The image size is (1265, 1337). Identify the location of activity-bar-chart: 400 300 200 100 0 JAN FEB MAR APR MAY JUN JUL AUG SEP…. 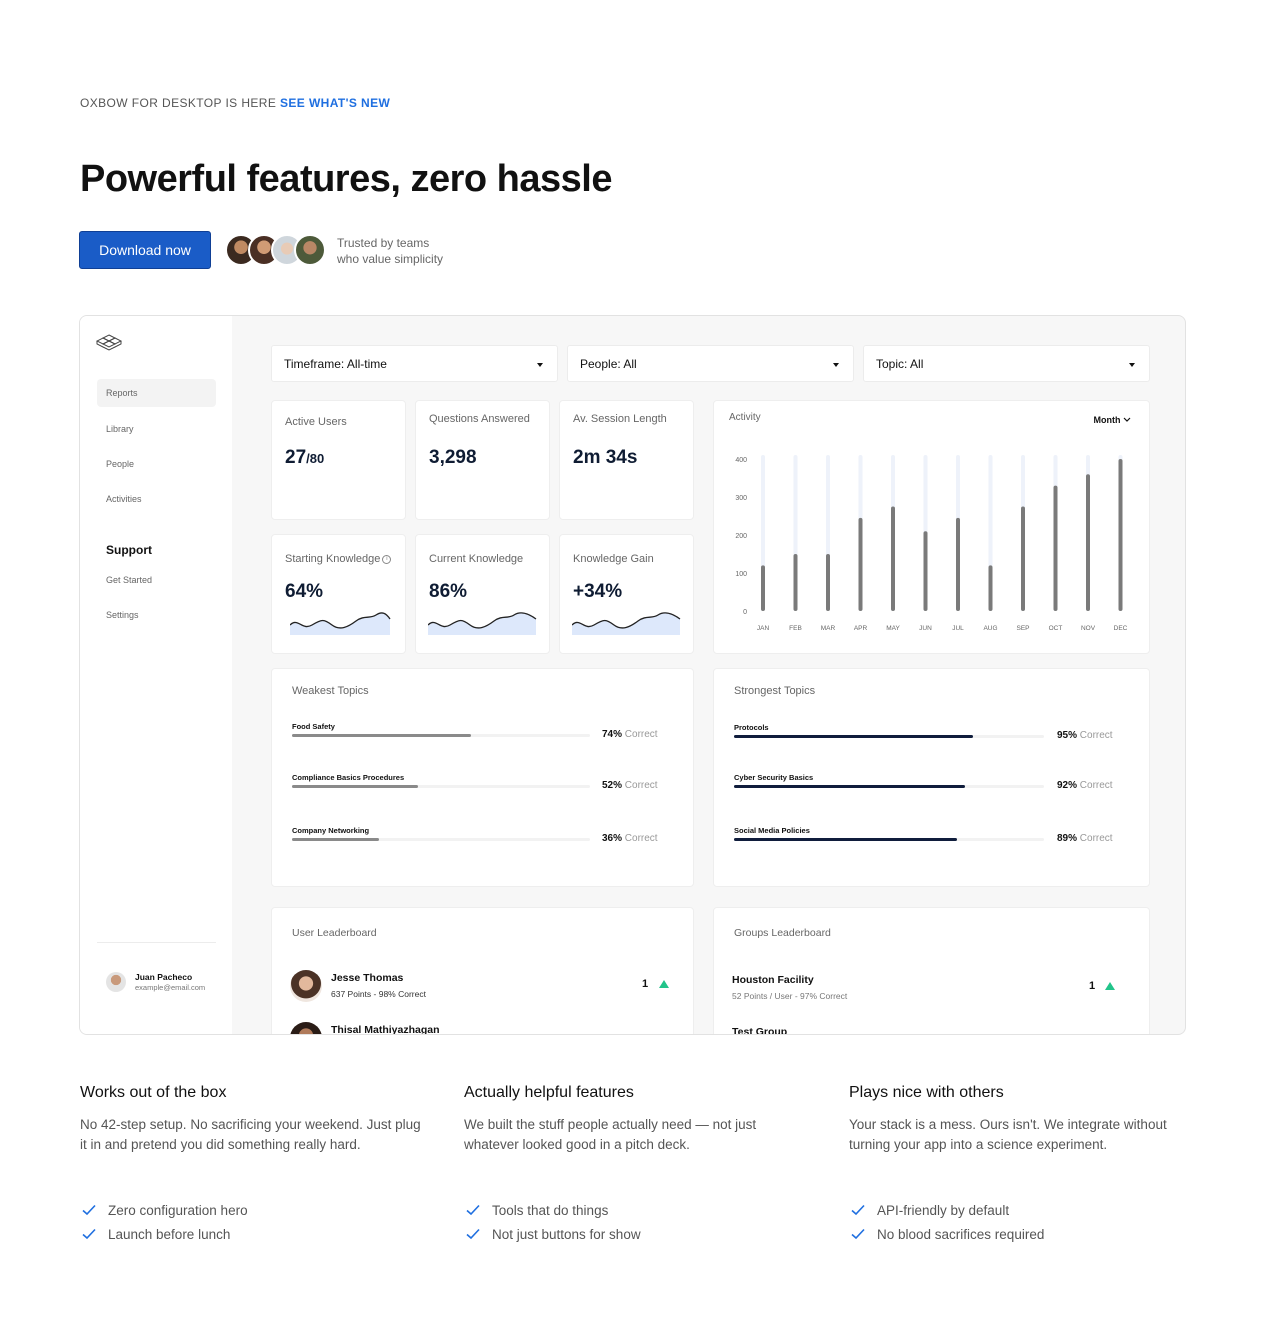
(931, 543).